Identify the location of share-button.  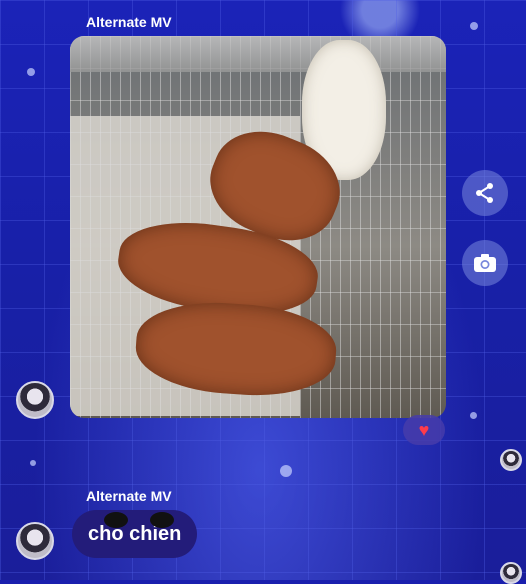
(485, 193).